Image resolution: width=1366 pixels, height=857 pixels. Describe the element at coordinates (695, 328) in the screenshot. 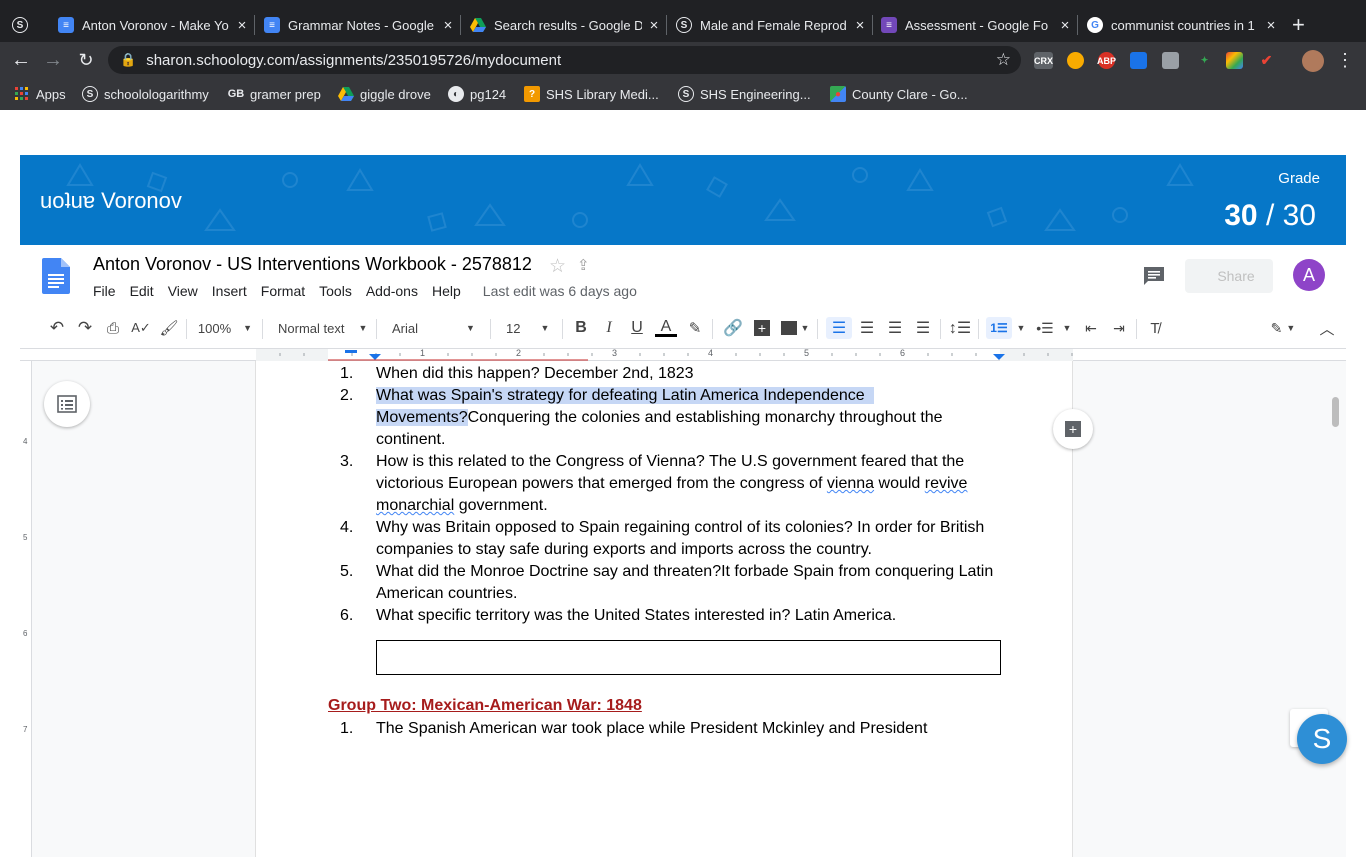

I see `highlight-color-button: ✎` at that location.